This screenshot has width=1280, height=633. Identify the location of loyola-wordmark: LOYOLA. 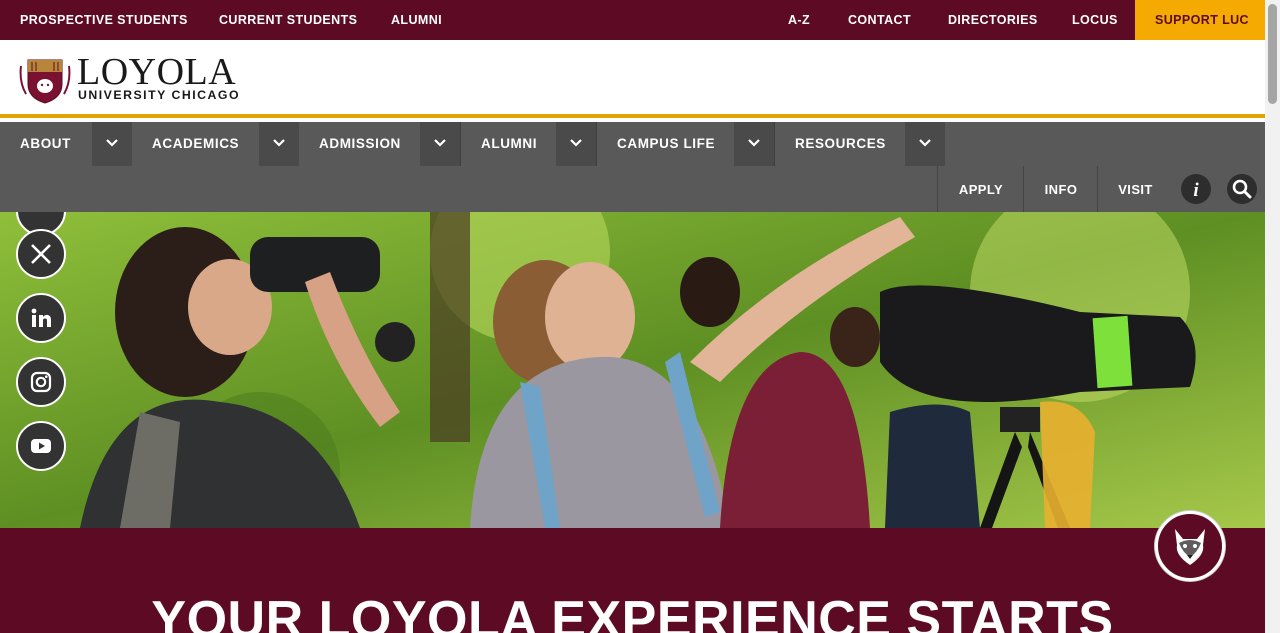
(156, 72).